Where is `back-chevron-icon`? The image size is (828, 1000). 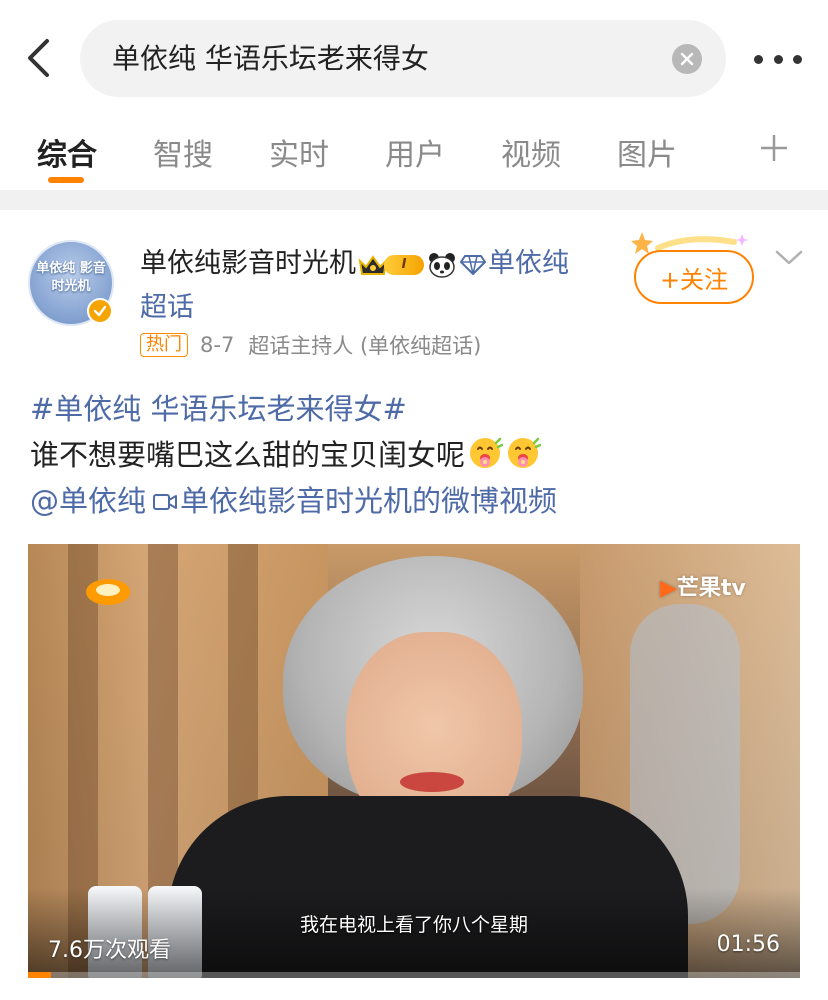
back-chevron-icon is located at coordinates (38, 58).